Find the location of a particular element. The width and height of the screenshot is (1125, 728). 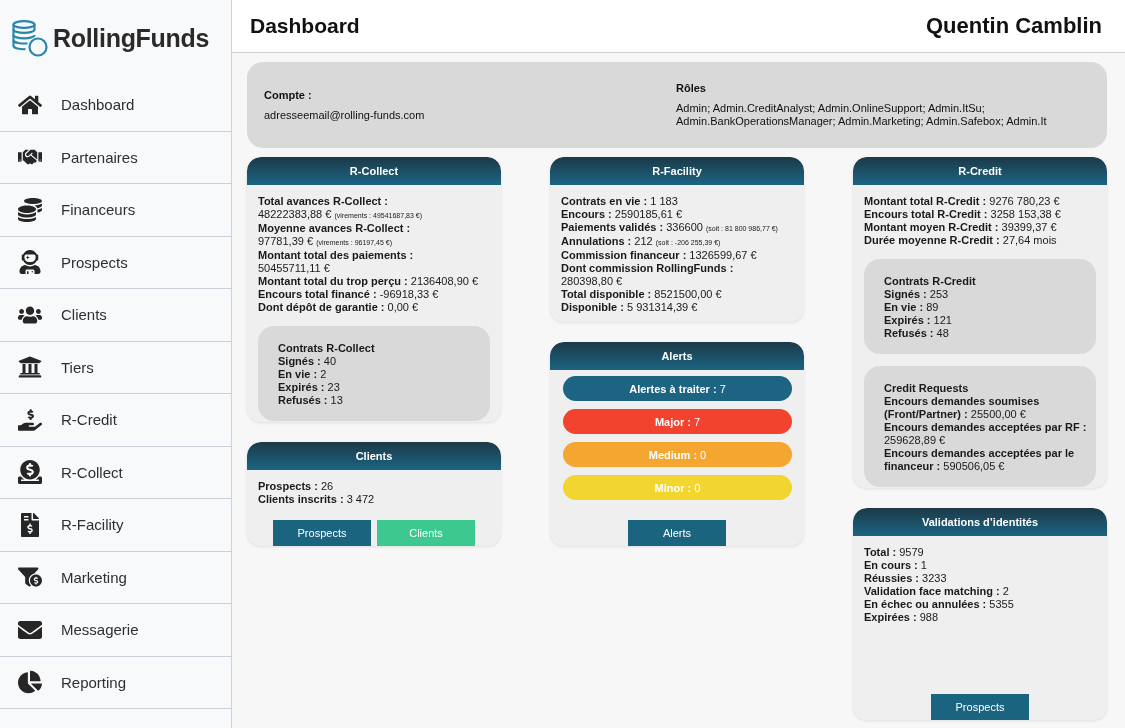

action-button: Alerts is located at coordinates (677, 533).